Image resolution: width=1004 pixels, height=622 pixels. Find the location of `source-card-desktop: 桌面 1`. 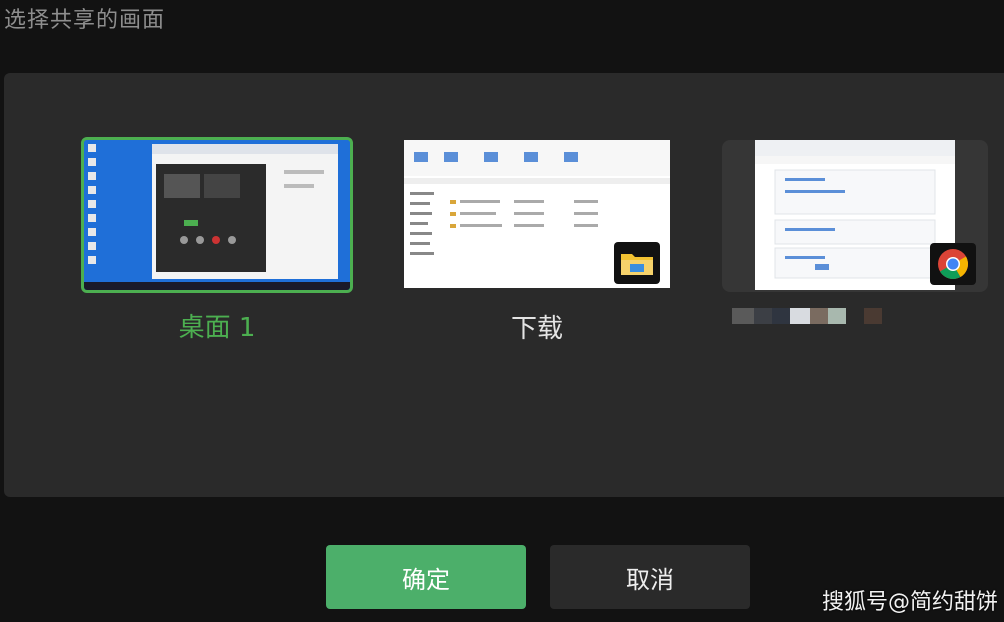

source-card-desktop: 桌面 1 is located at coordinates (217, 240).